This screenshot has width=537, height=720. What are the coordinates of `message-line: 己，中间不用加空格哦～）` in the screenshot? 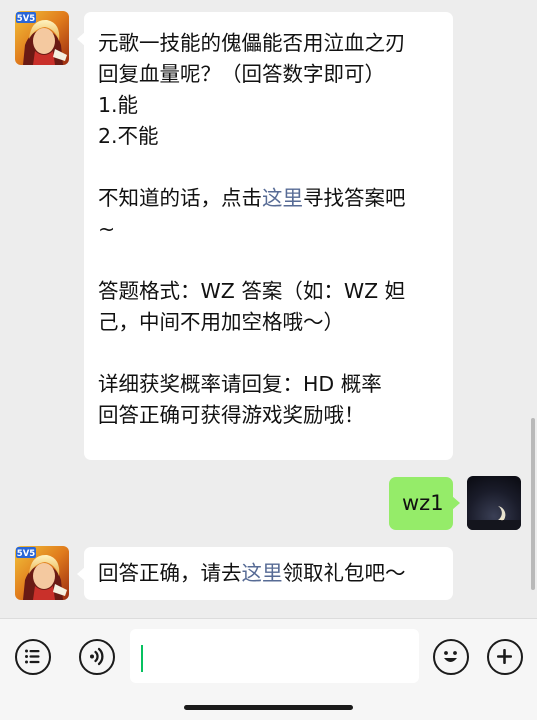 It's located at (221, 322).